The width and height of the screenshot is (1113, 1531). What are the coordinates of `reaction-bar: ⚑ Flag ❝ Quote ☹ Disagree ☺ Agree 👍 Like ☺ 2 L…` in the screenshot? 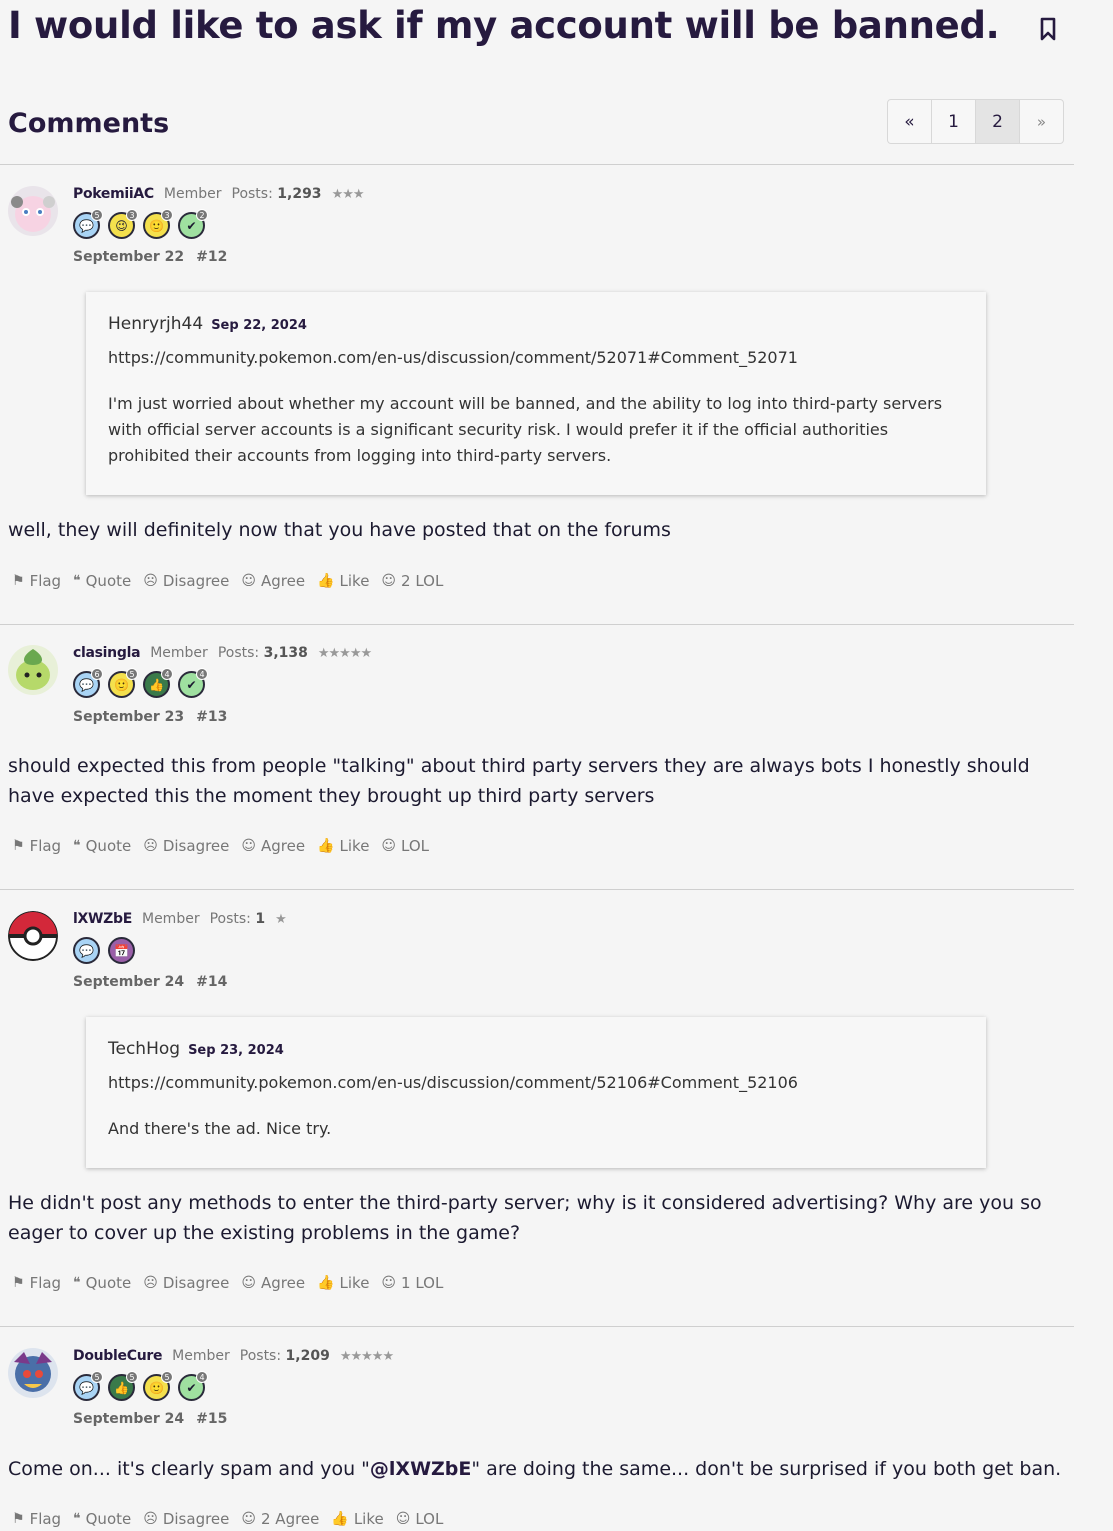 It's located at (227, 581).